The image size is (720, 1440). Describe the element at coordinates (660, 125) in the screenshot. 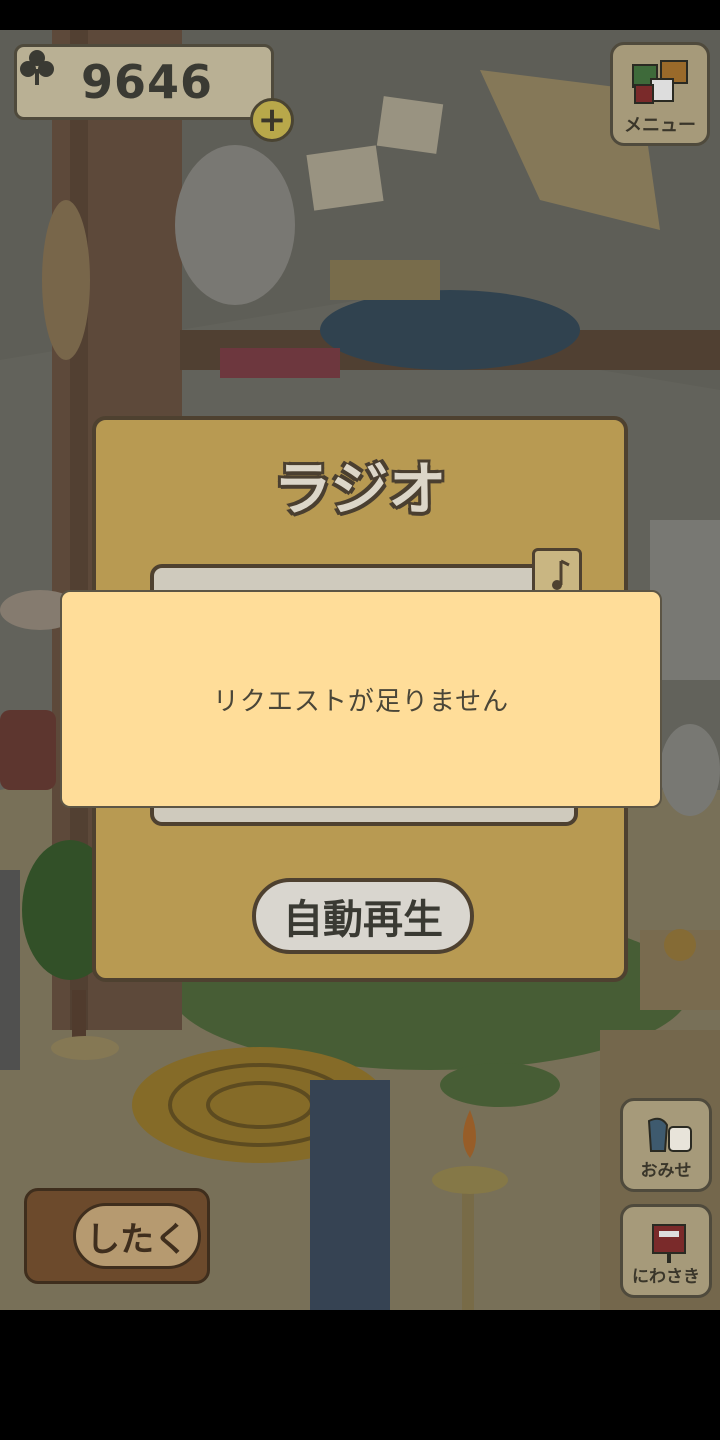

I see `menu-label: メニュー` at that location.